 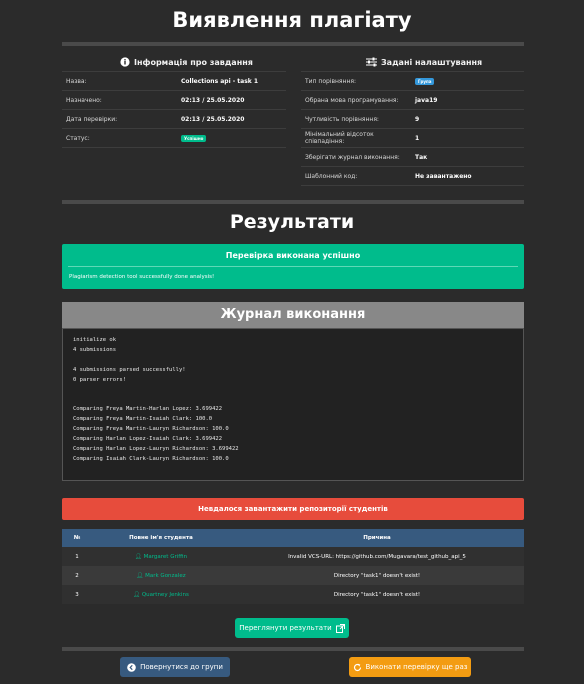 I want to click on student-name-link: Quartney Jenkins, so click(x=165, y=595).